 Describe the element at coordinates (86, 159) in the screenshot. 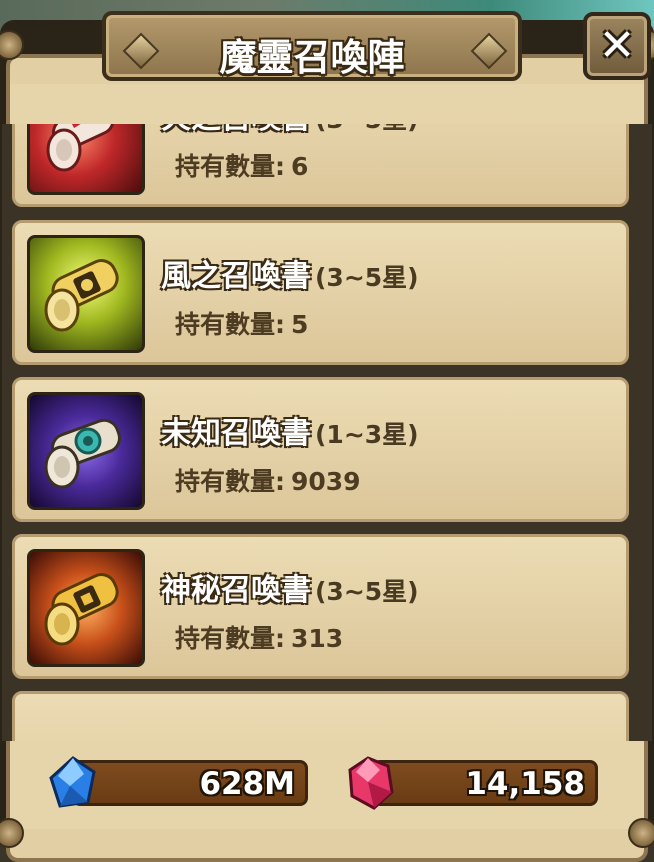

I see `fire-scroll-icon` at that location.